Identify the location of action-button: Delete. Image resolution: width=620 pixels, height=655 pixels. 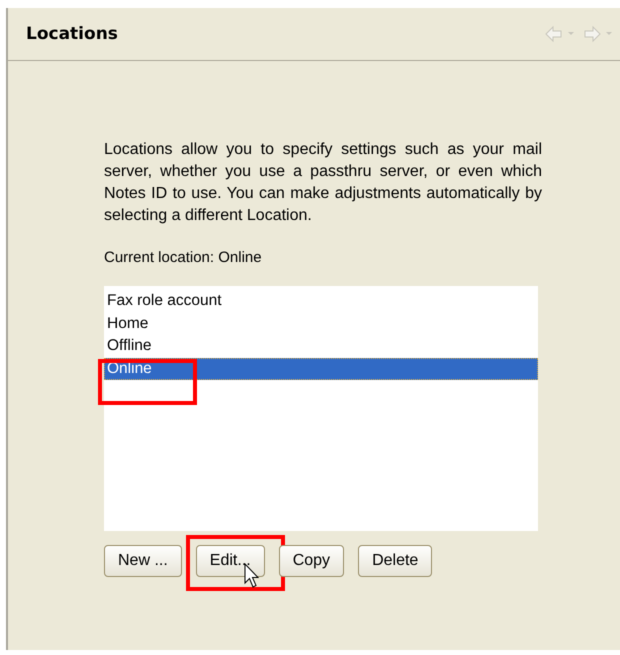
(395, 561).